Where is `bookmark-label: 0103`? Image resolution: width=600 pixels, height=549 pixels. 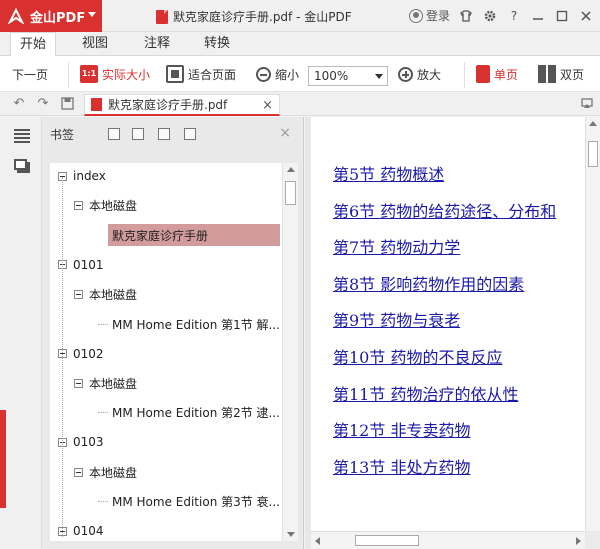 bookmark-label: 0103 is located at coordinates (88, 442).